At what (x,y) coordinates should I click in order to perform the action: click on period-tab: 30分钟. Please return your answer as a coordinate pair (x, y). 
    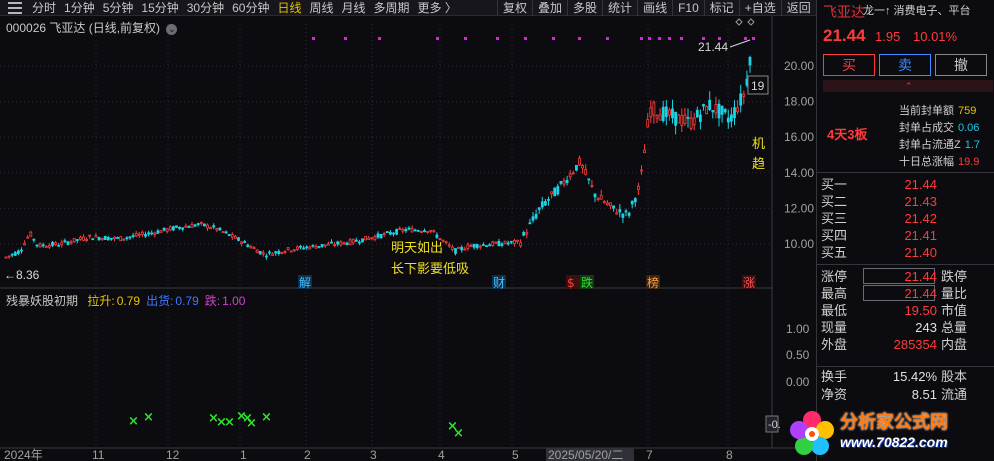
    Looking at the image, I should click on (205, 8).